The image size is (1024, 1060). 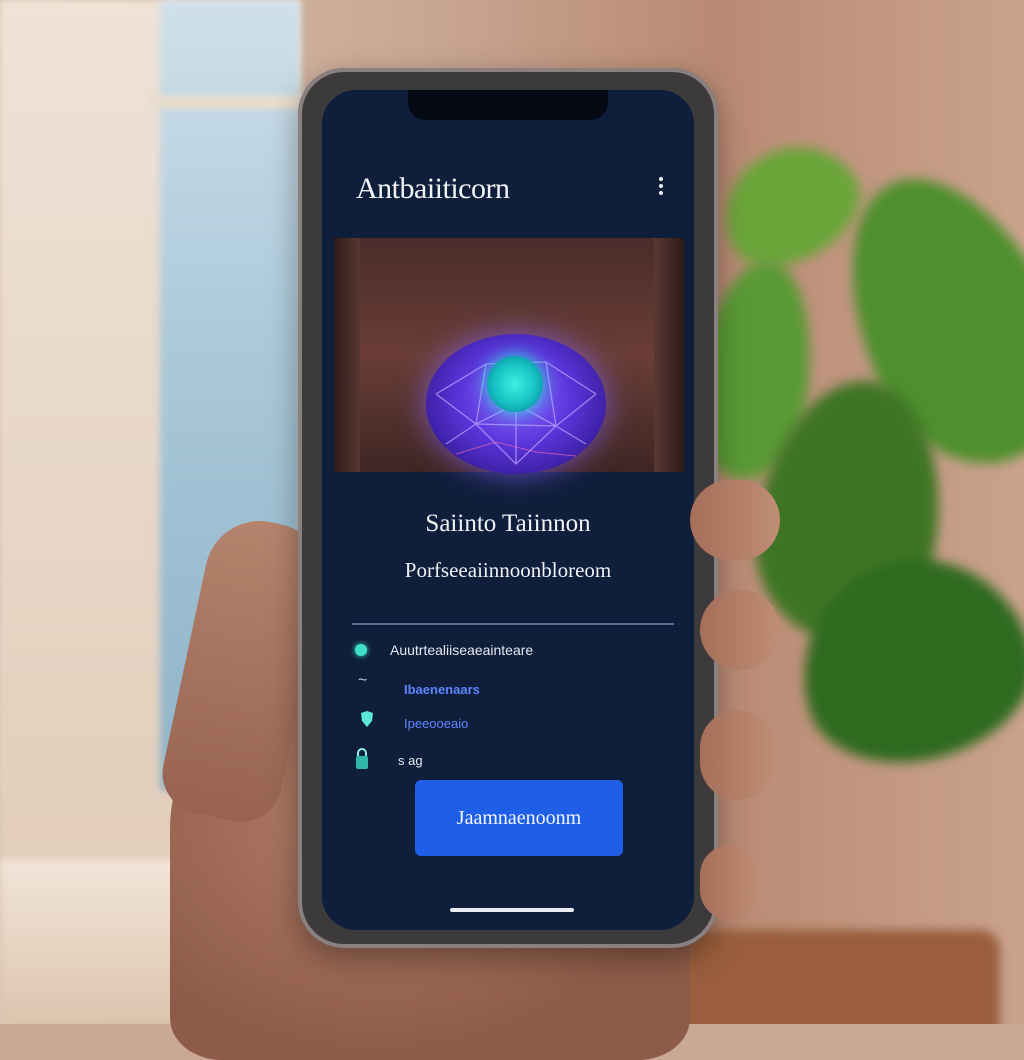 What do you see at coordinates (230, 102) in the screenshot?
I see `window-bar` at bounding box center [230, 102].